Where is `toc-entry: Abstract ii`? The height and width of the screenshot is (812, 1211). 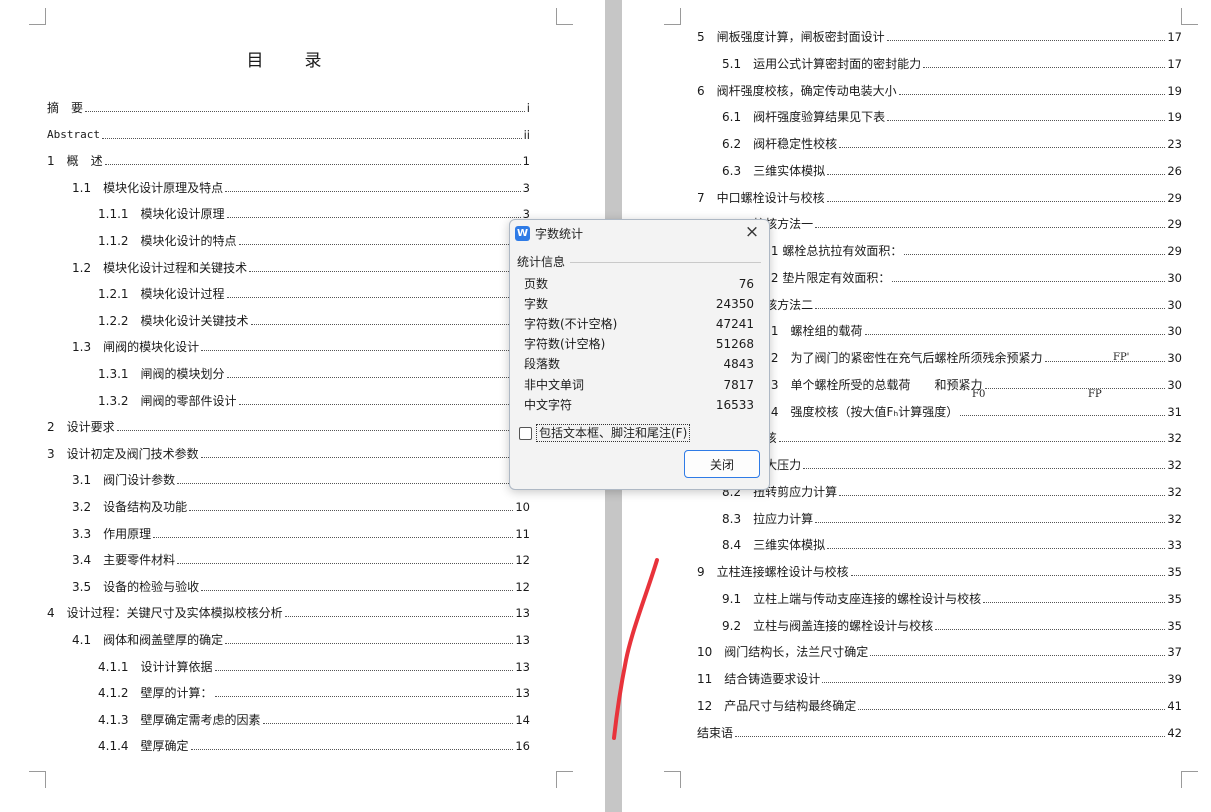 toc-entry: Abstract ii is located at coordinates (288, 135).